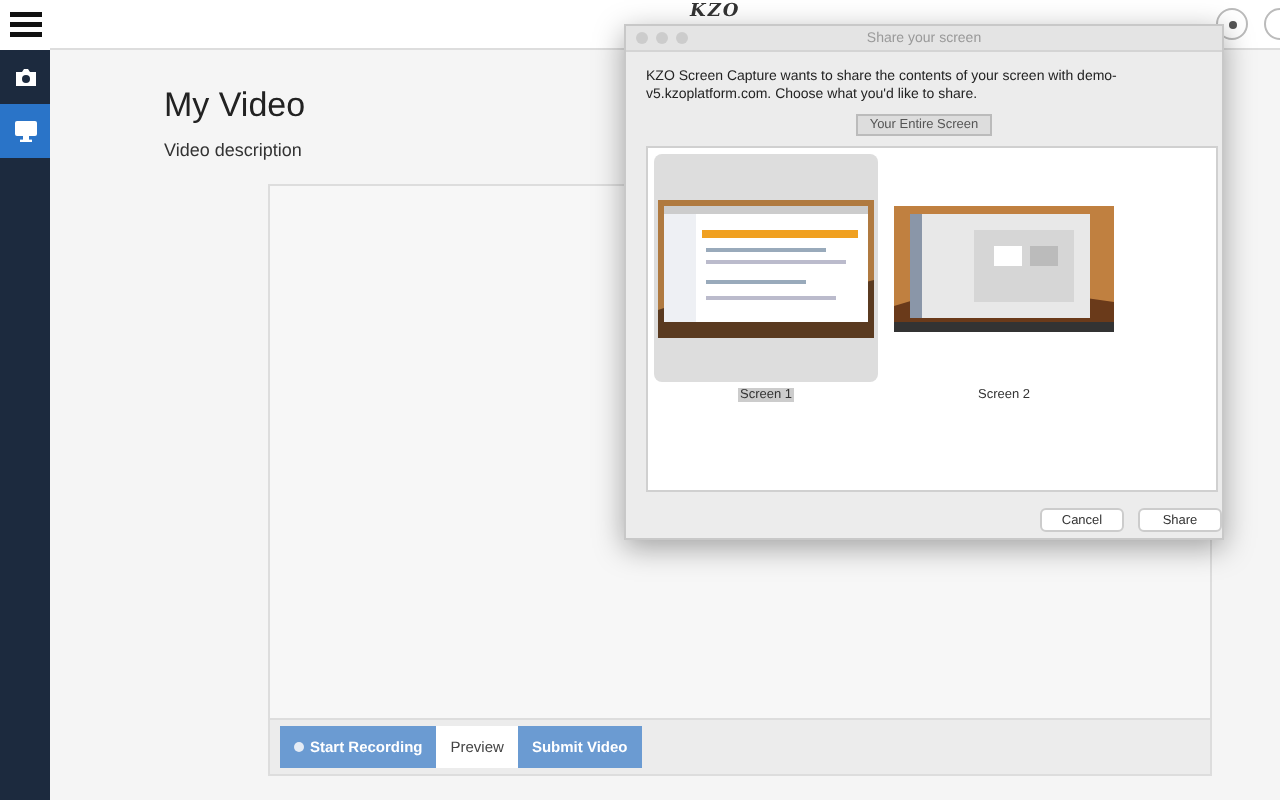 This screenshot has width=1280, height=800. What do you see at coordinates (233, 150) in the screenshot?
I see `video-description: Video description` at bounding box center [233, 150].